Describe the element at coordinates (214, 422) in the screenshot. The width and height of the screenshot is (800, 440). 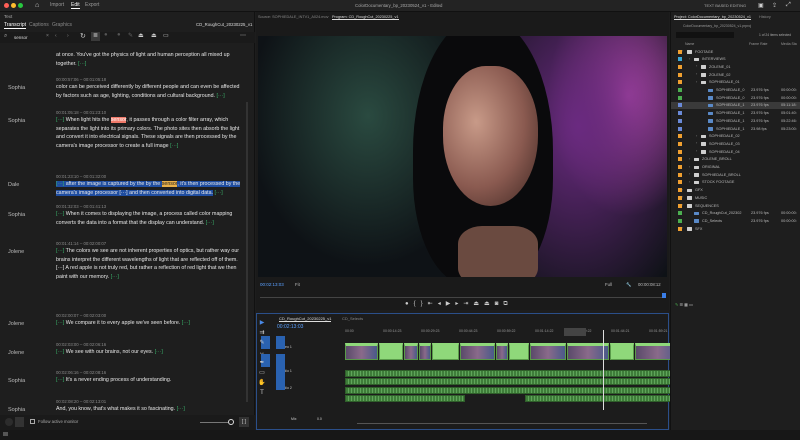
I see `zoom-slider` at that location.